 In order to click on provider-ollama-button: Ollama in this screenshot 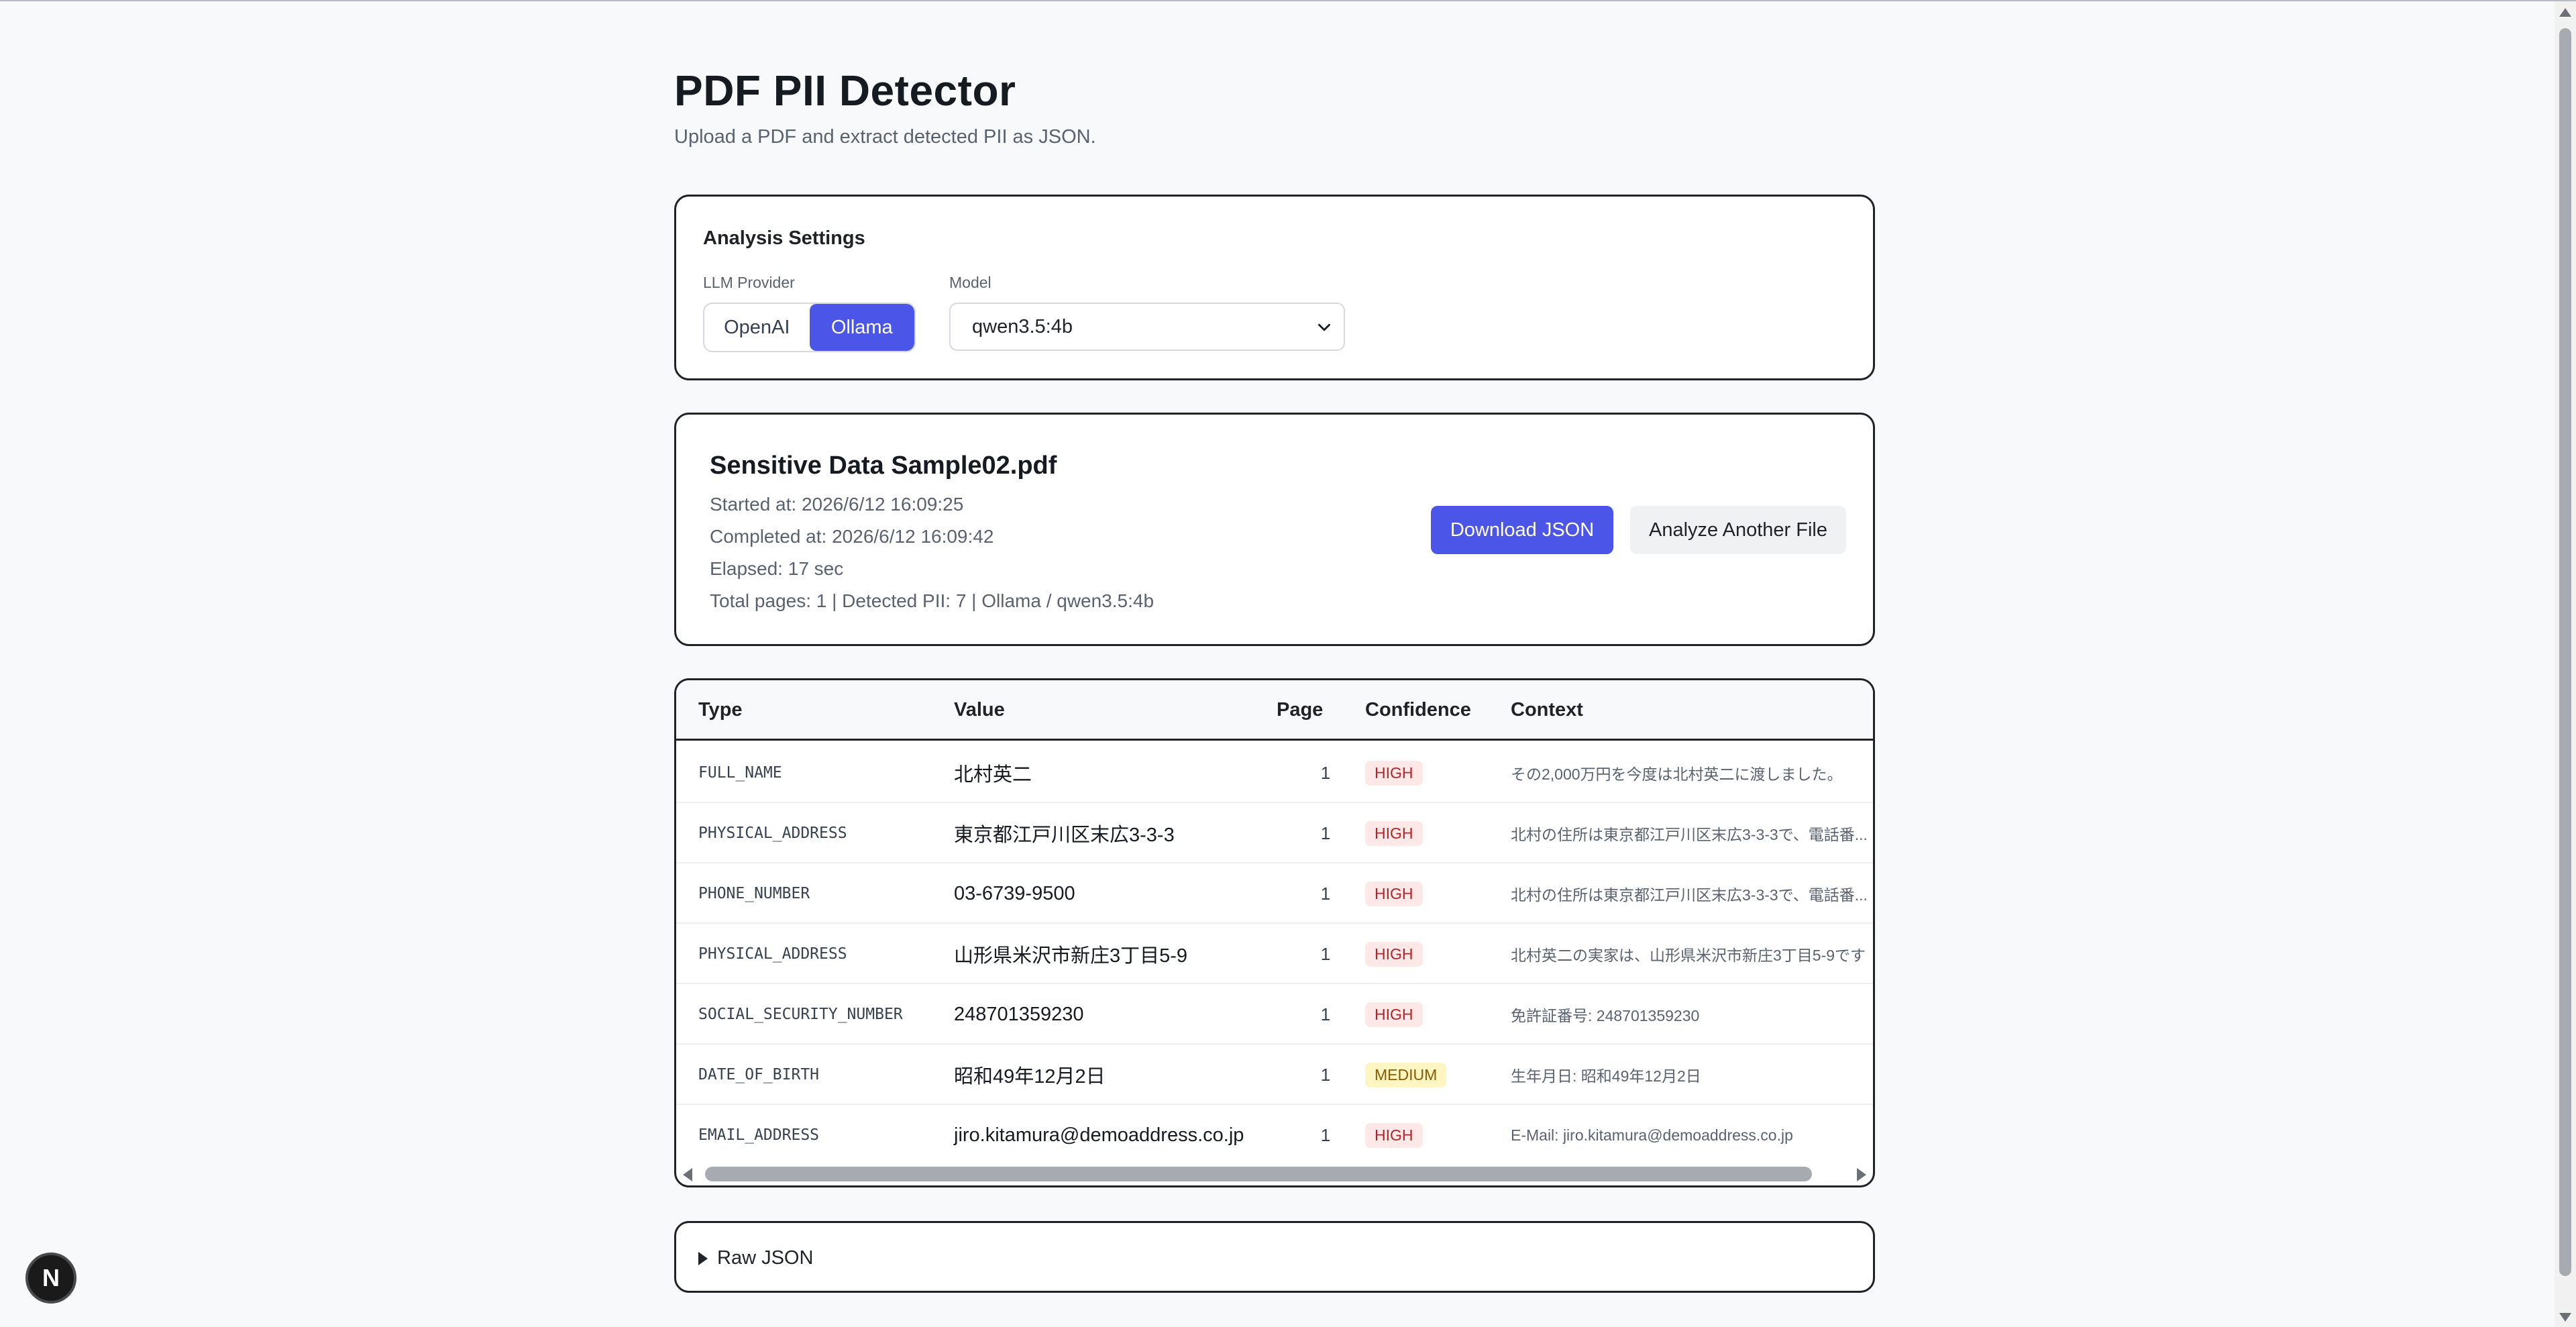, I will do `click(861, 327)`.